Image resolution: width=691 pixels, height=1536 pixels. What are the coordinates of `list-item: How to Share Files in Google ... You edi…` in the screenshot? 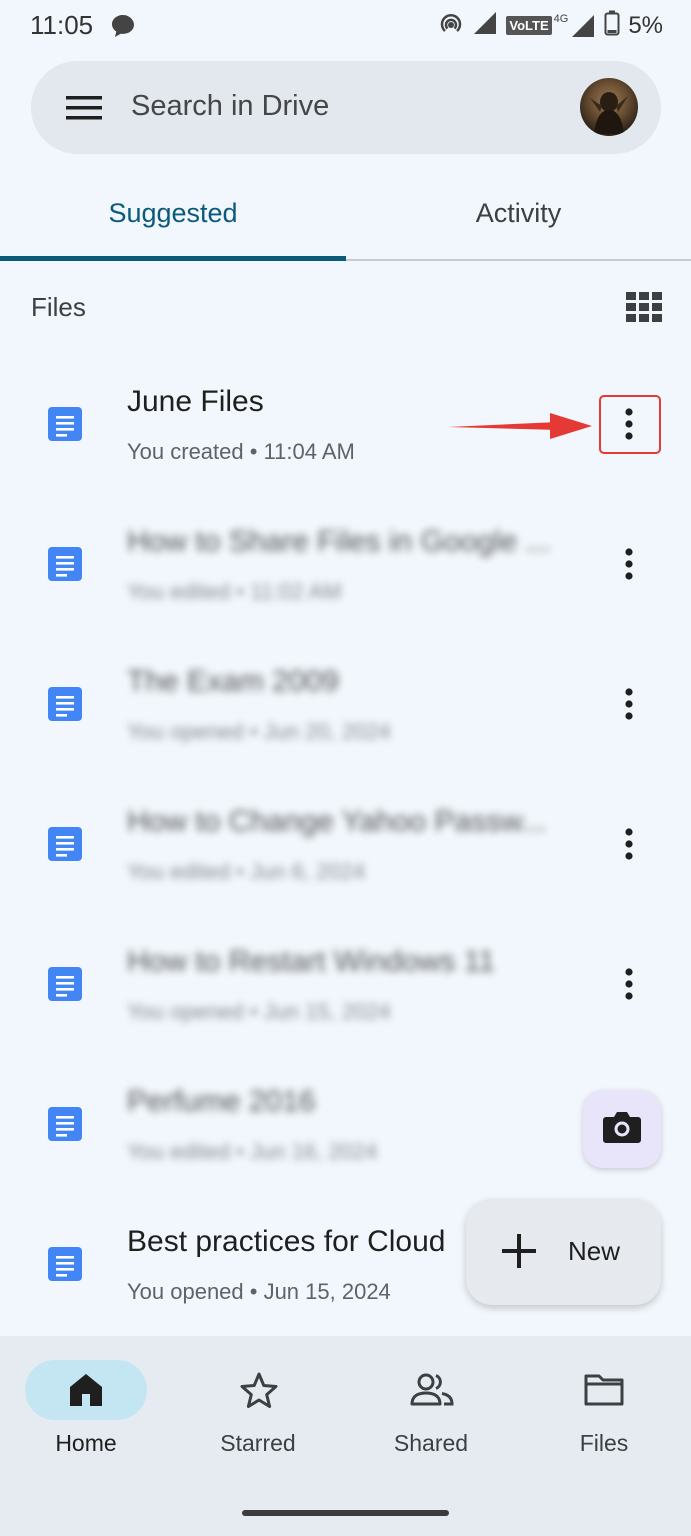 It's located at (345, 564).